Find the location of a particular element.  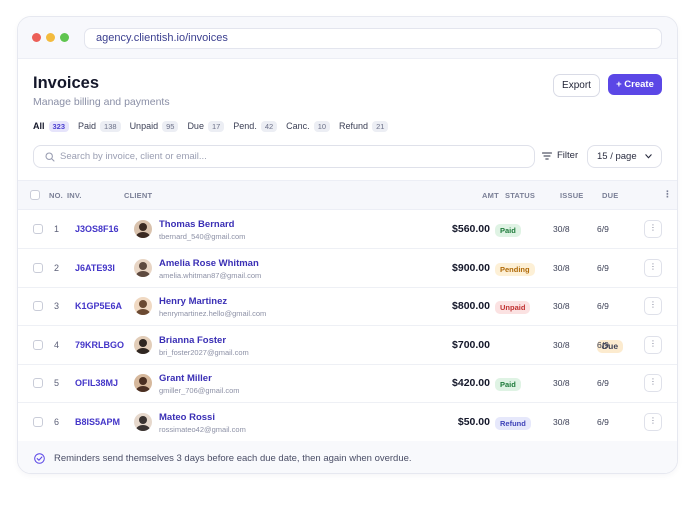

client-email: henrymartinez.hello@gmail.com is located at coordinates (213, 314).